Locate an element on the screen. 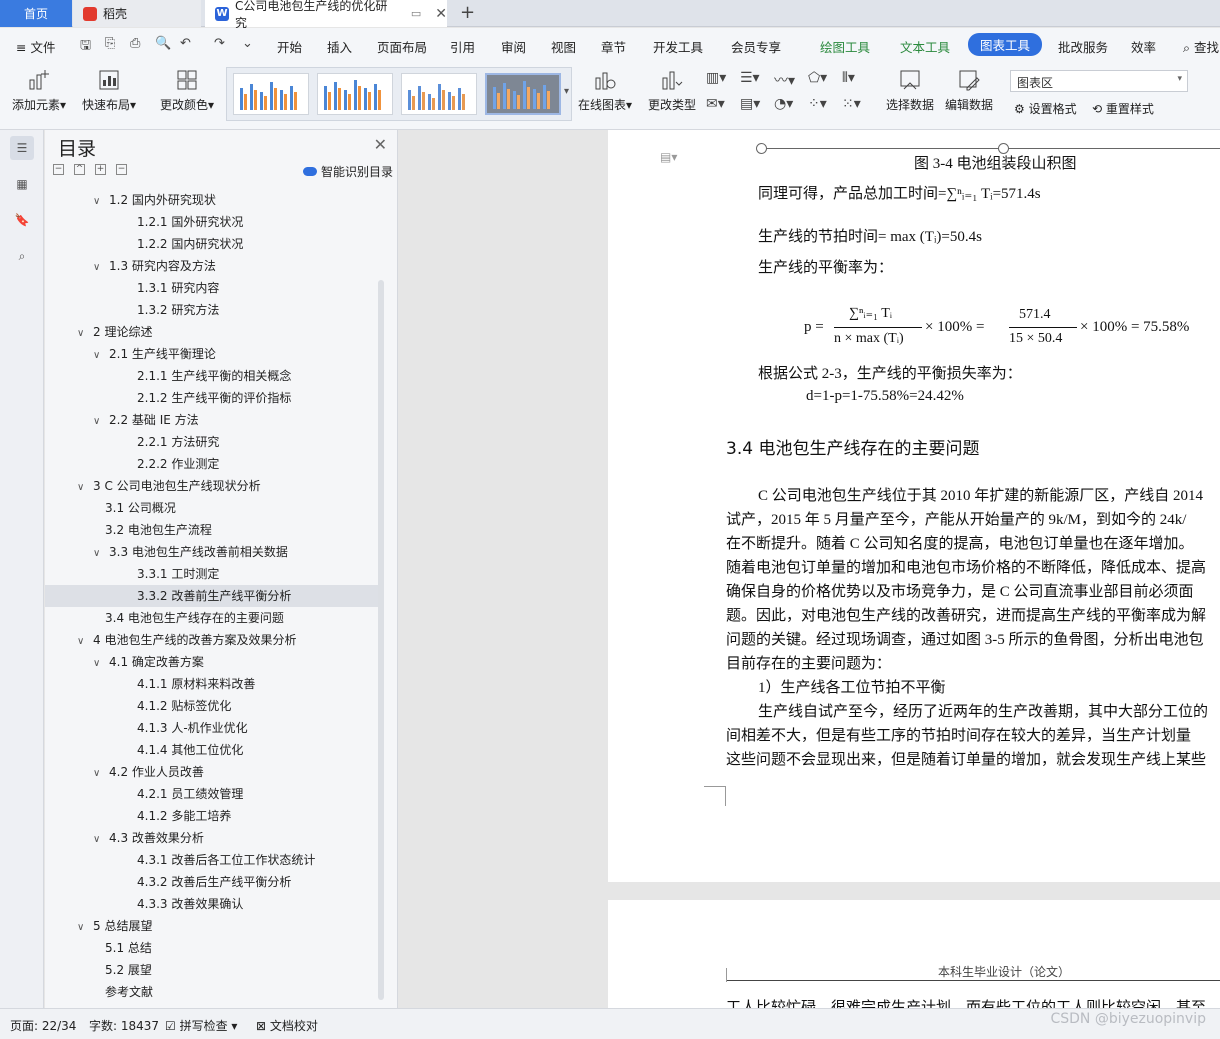 Image resolution: width=1220 pixels, height=1039 pixels. undo-icon: ↶ is located at coordinates (185, 43).